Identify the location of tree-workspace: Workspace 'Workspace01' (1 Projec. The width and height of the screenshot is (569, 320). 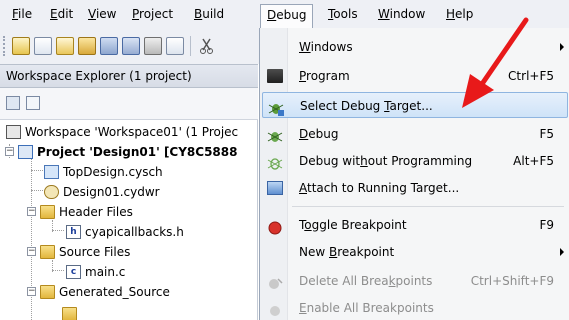
(122, 132).